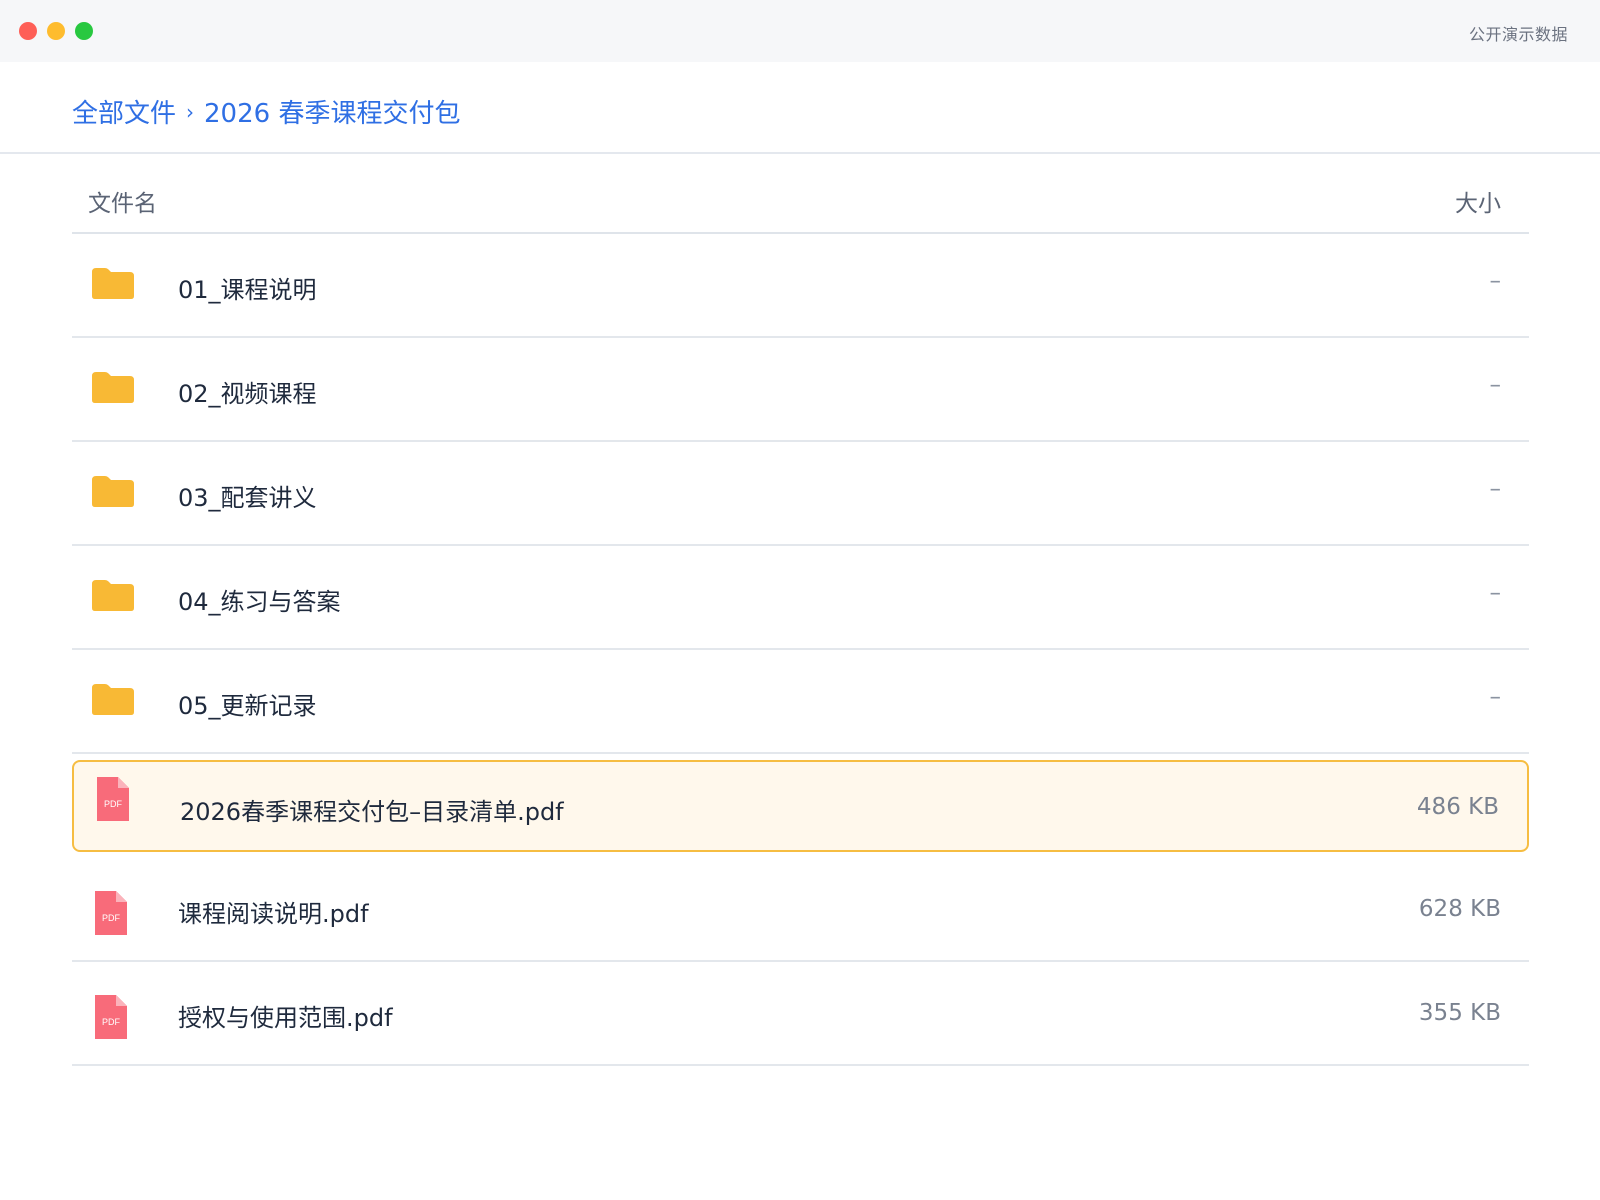 The width and height of the screenshot is (1600, 1200). Describe the element at coordinates (800, 31) in the screenshot. I see `title-bar: 公开演示数据` at that location.